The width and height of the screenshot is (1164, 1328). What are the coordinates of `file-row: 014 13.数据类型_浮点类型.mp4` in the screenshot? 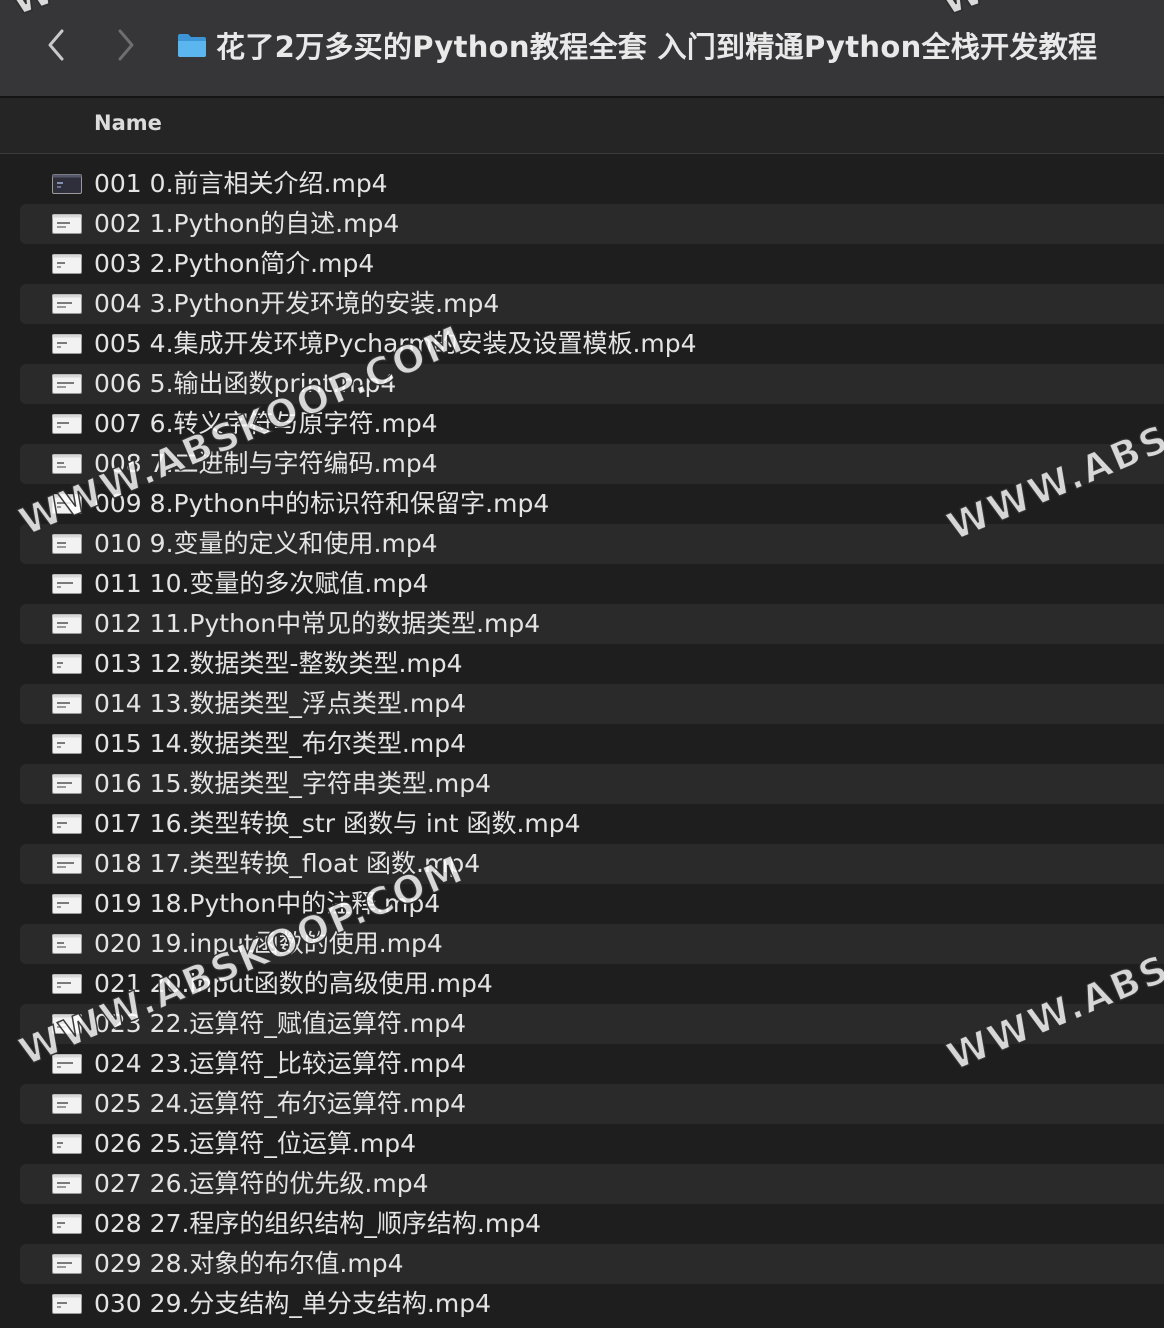 It's located at (592, 704).